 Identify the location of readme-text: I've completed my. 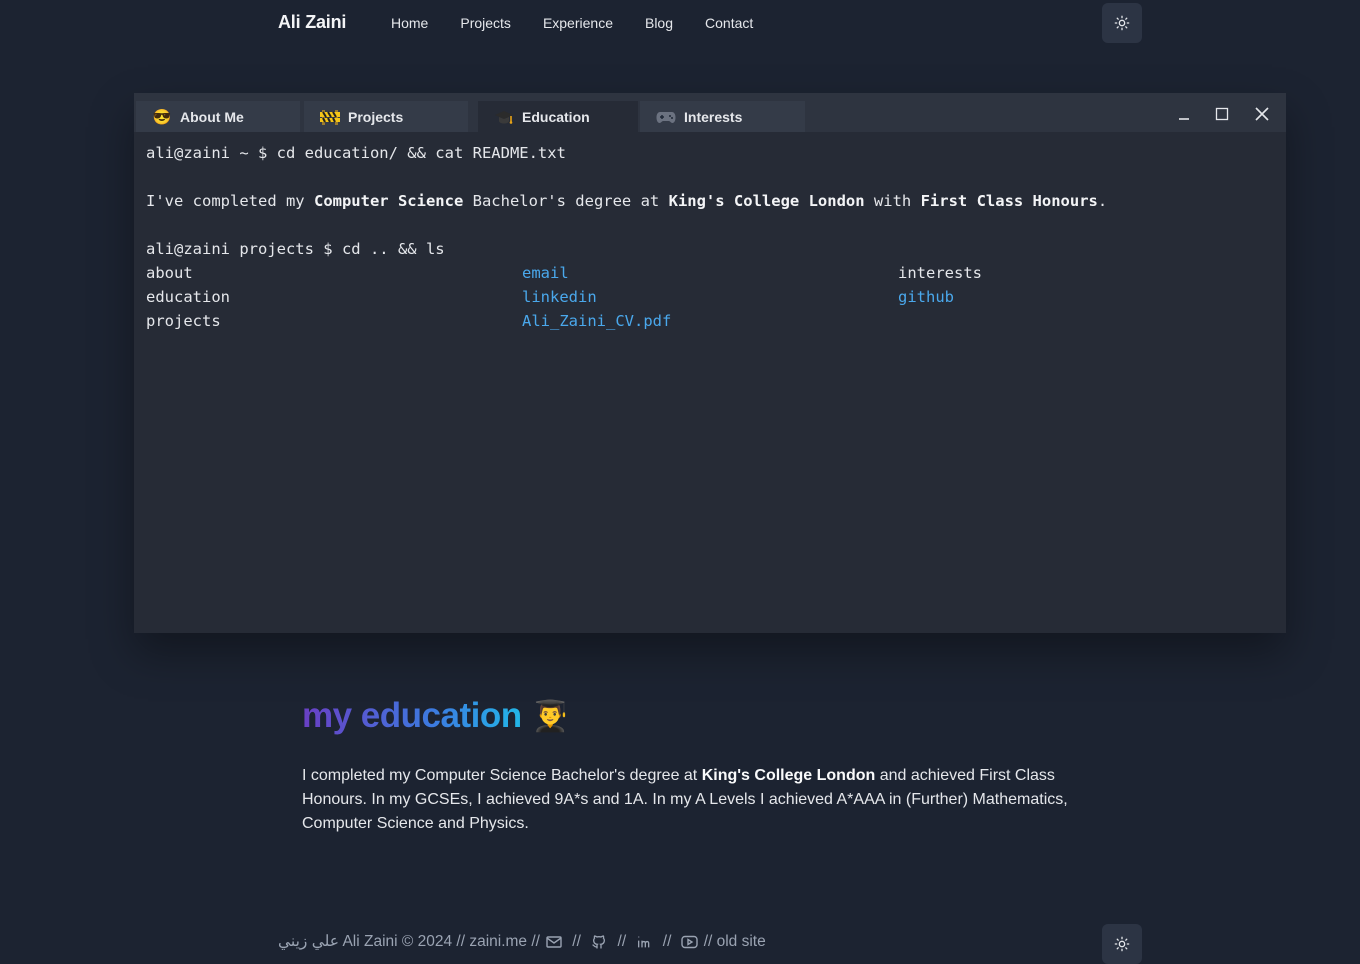
(230, 201).